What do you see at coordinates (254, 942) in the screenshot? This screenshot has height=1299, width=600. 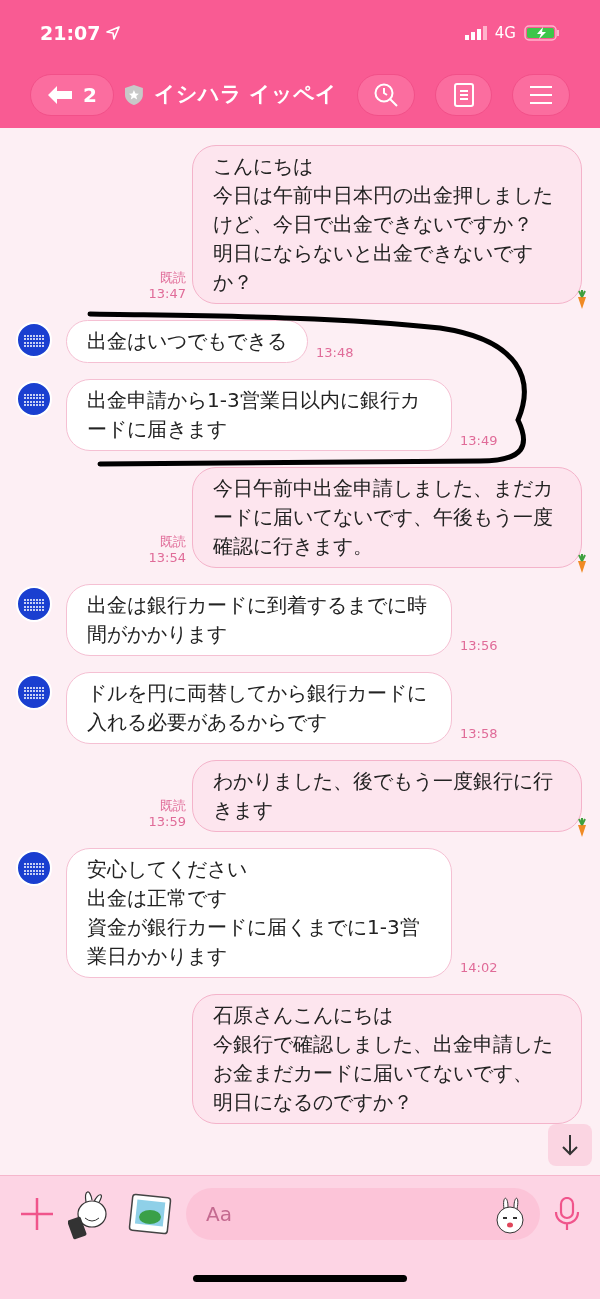 I see `message-text: 資金が銀行カードに届くまでに1-3営業日かかります` at bounding box center [254, 942].